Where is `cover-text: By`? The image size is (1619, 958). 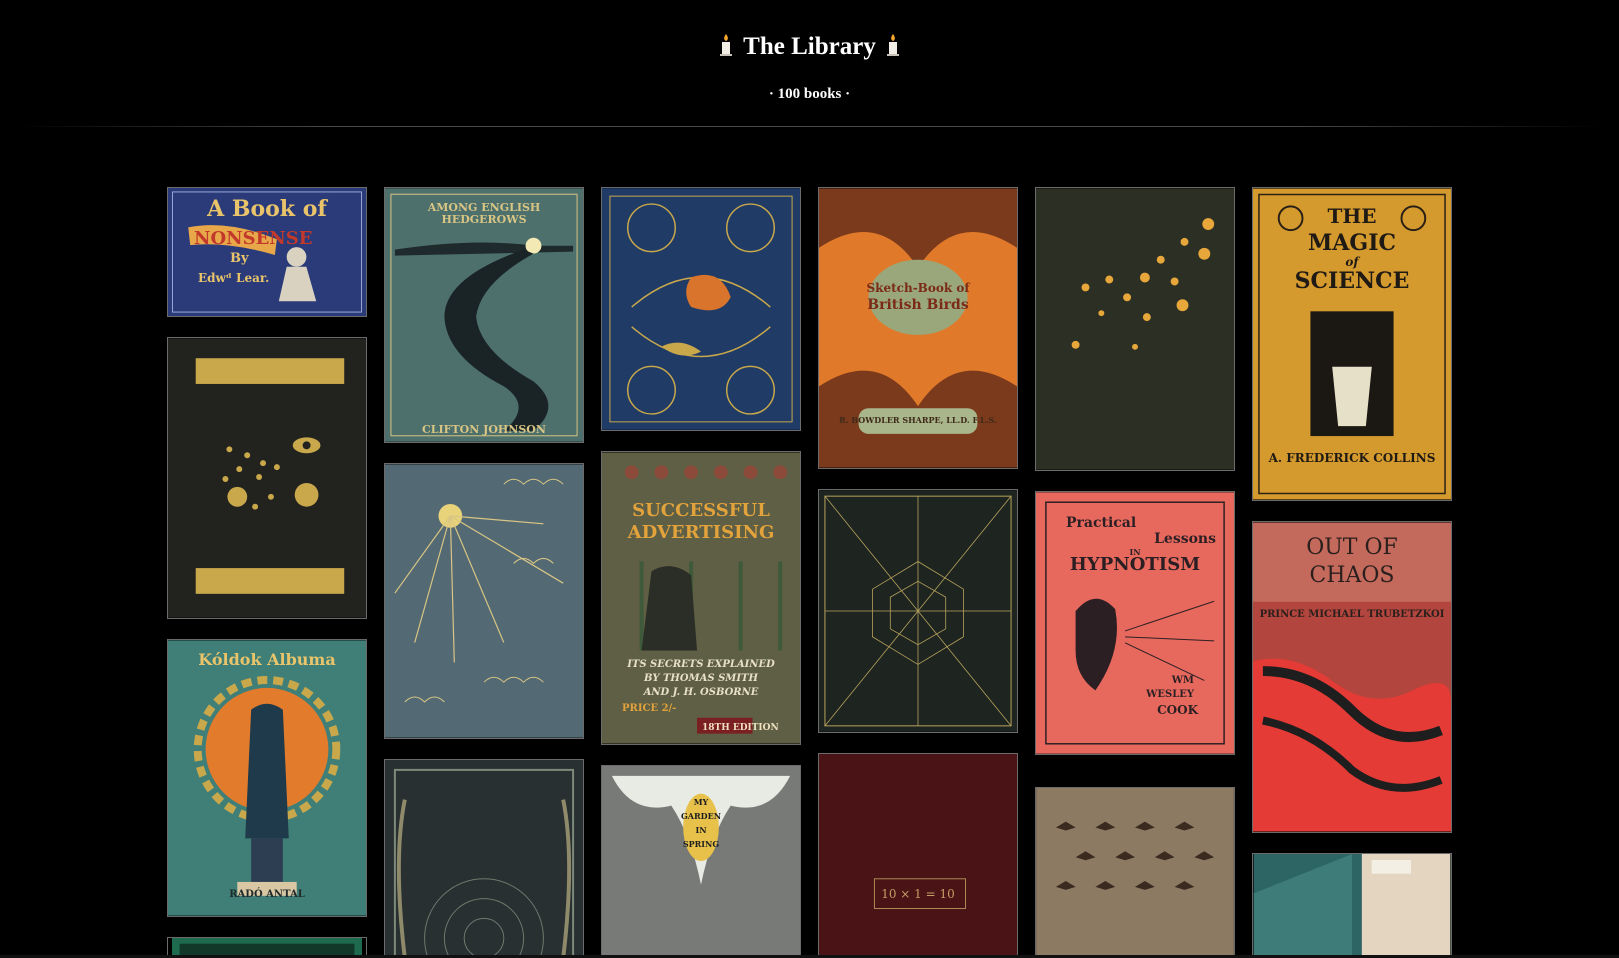
cover-text: By is located at coordinates (239, 258).